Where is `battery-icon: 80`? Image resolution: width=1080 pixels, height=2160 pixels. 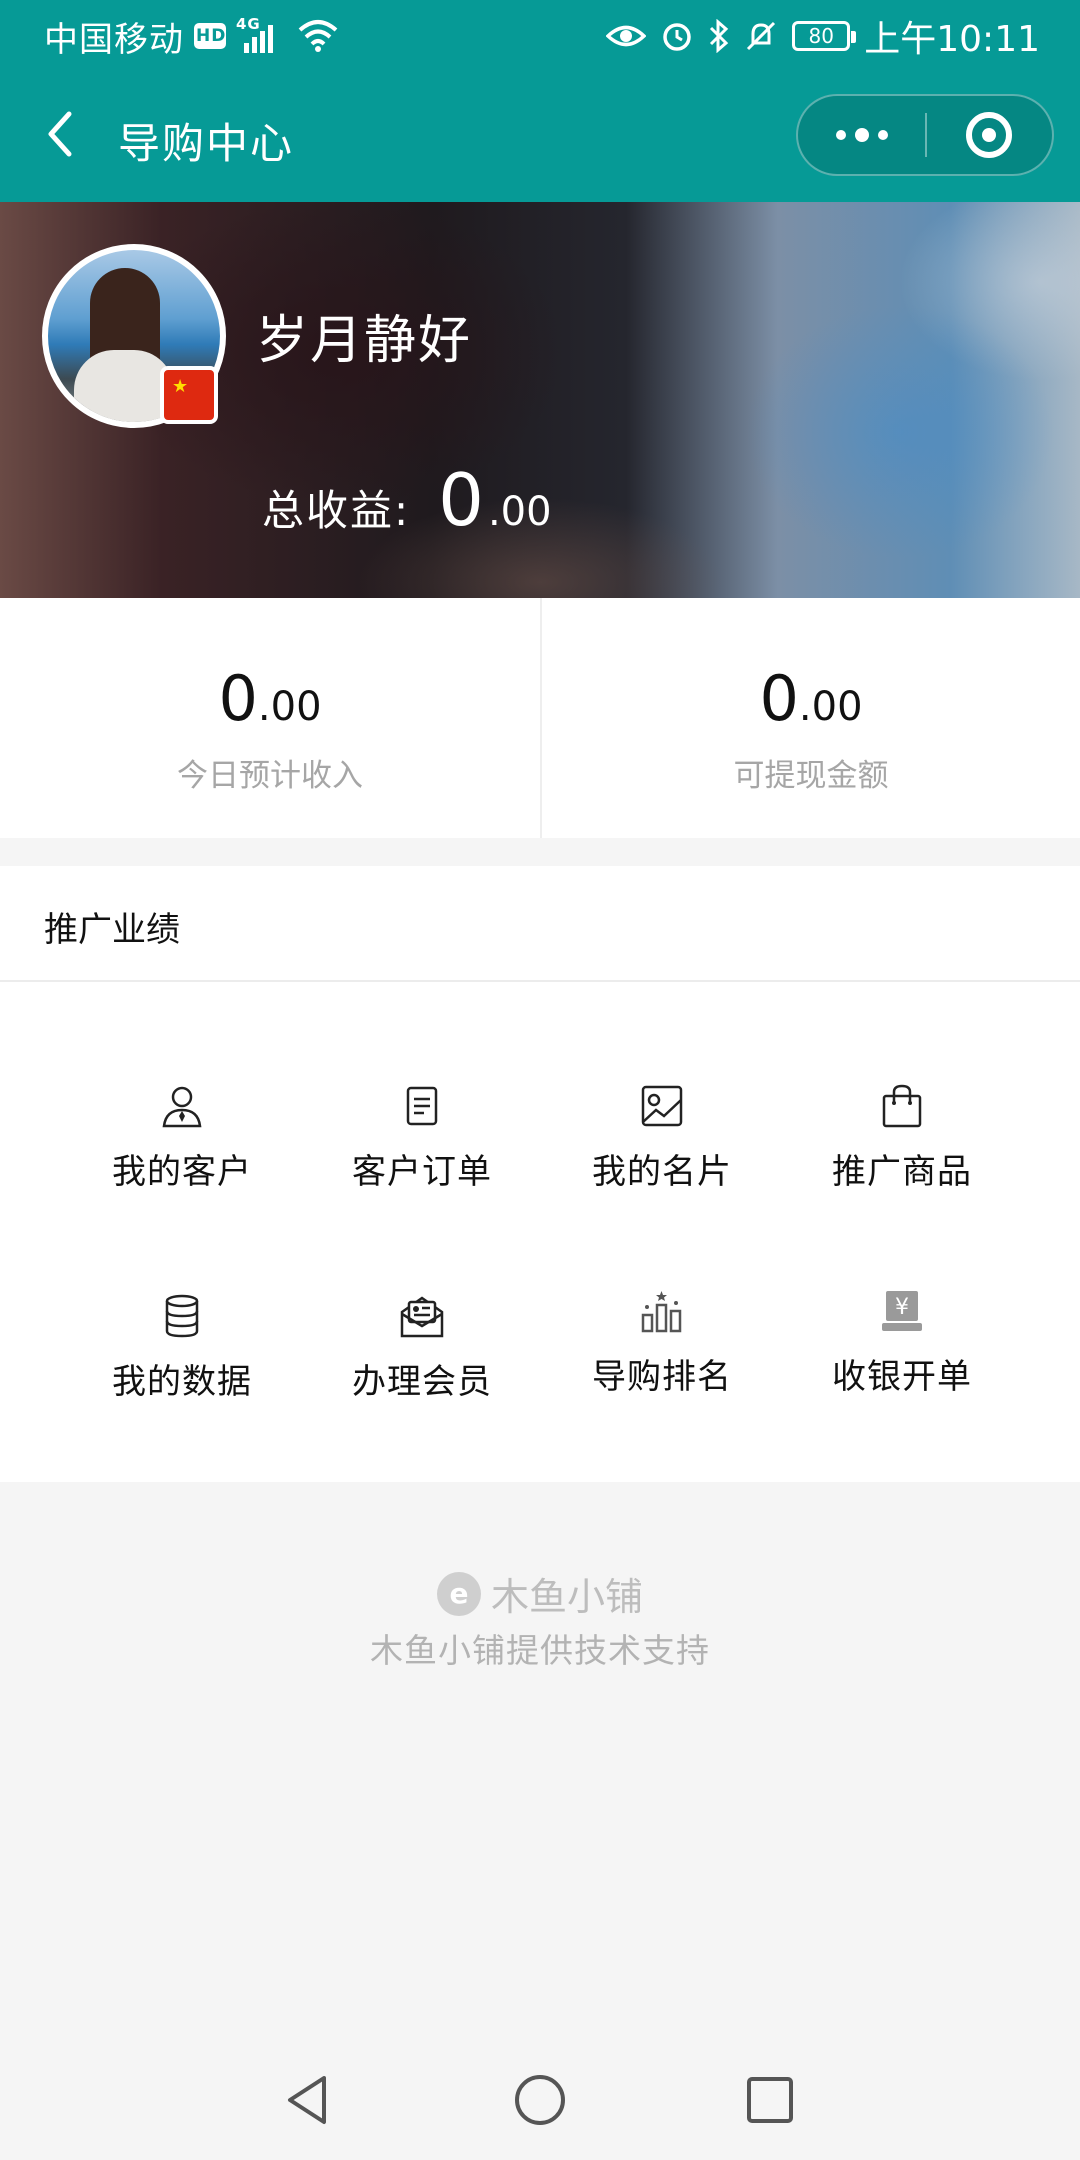 battery-icon: 80 is located at coordinates (824, 36).